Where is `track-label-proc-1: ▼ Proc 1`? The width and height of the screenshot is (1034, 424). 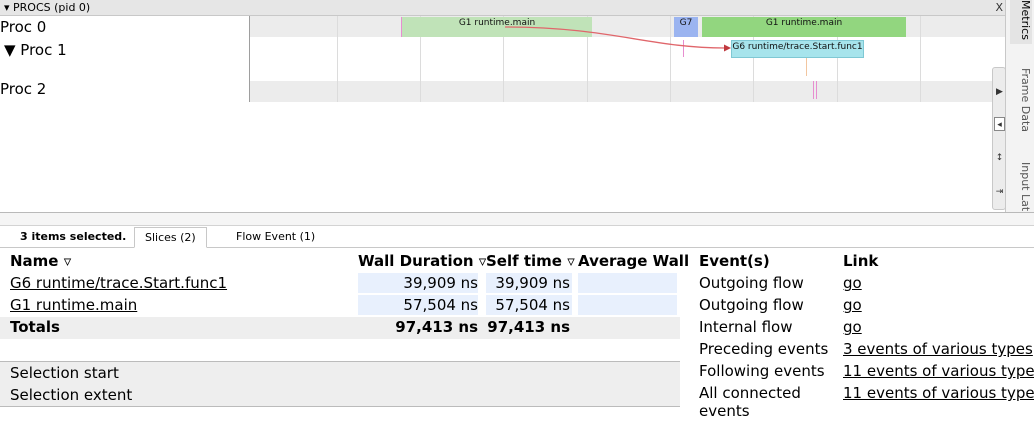 track-label-proc-1: ▼ Proc 1 is located at coordinates (35, 50).